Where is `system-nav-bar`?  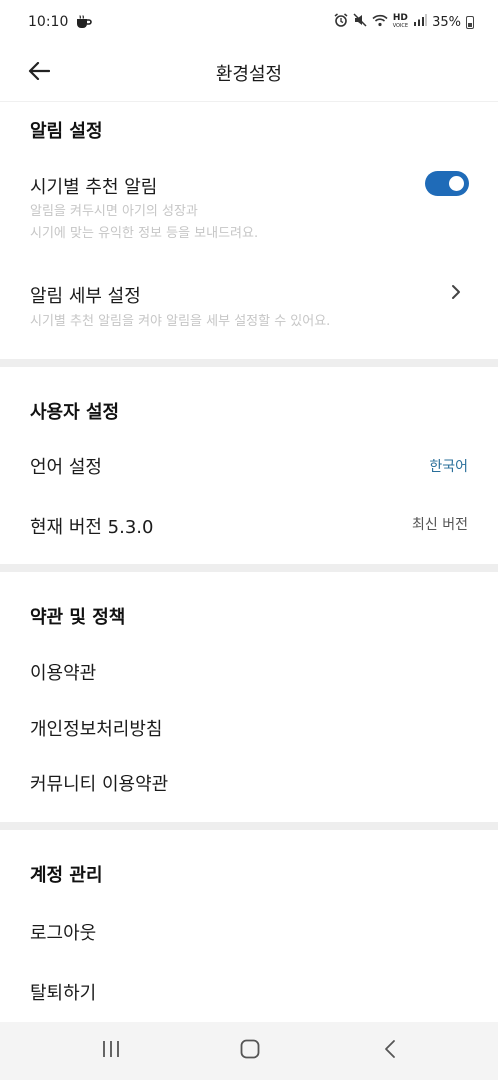 system-nav-bar is located at coordinates (249, 1051).